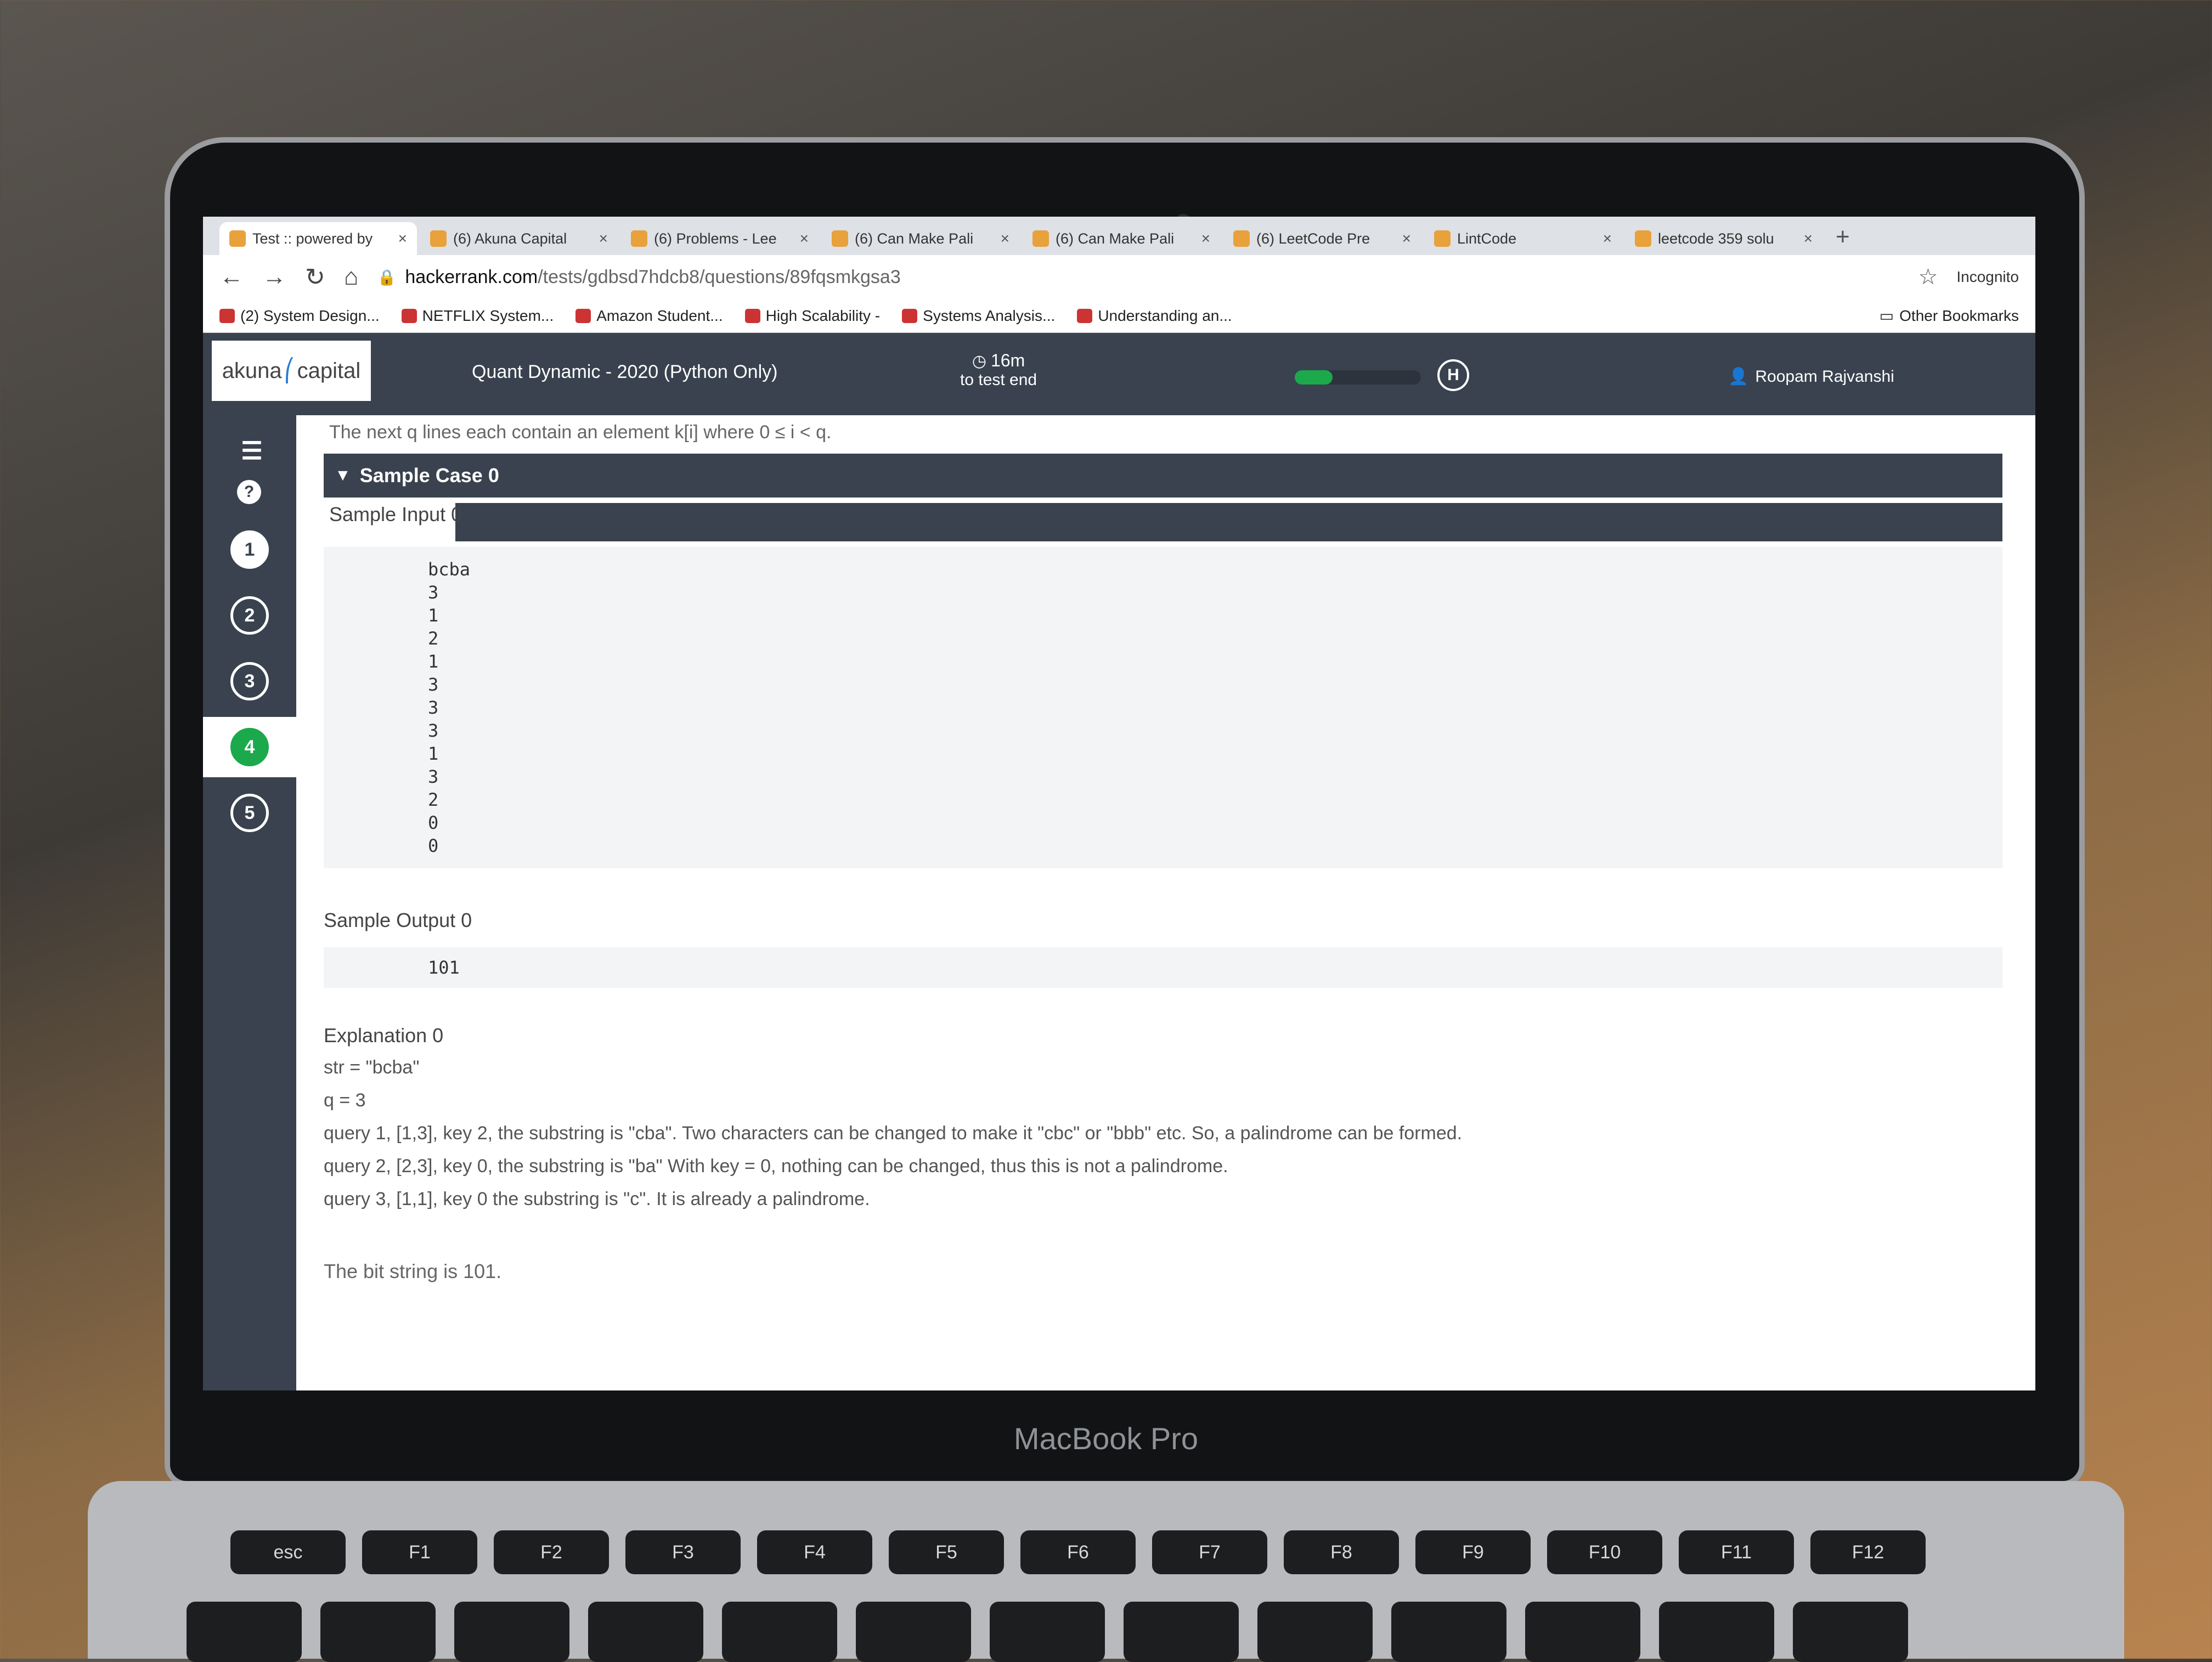 The width and height of the screenshot is (2212, 1662). What do you see at coordinates (343, 475) in the screenshot?
I see `collapse-triangle-icon: ▼` at bounding box center [343, 475].